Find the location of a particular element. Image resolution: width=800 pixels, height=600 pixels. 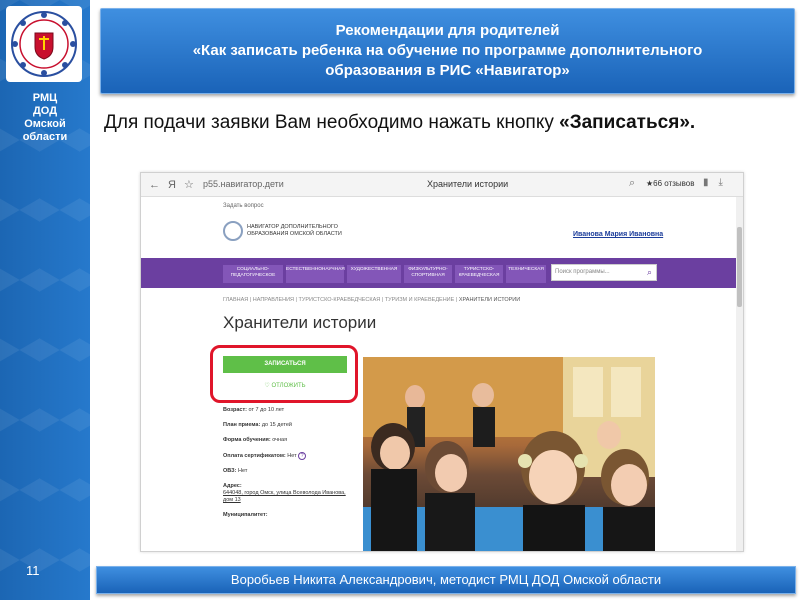

plan-value: до 15 детей is located at coordinates (276, 425).